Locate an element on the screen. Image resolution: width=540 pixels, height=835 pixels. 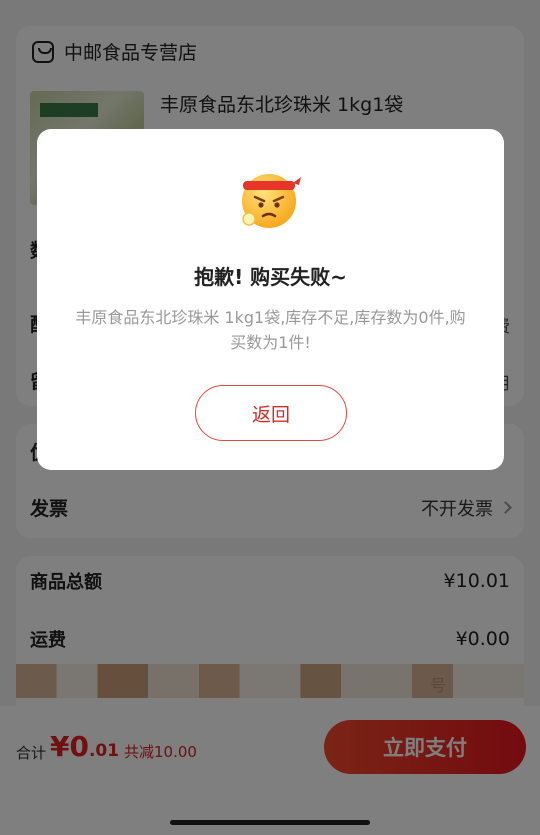
dialog-message: 丰原食品东北珍珠米 1kg1袋,库存不足,库存数为0件,购买数为1件! is located at coordinates (270, 330).